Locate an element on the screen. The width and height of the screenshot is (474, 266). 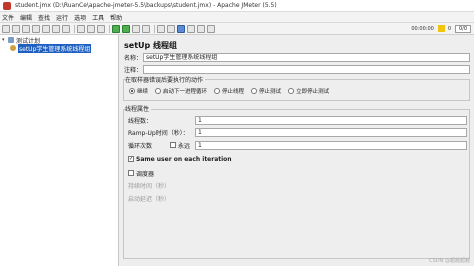
same-user-row: ✓ Same user on each iteration is located at coordinates (180, 159).